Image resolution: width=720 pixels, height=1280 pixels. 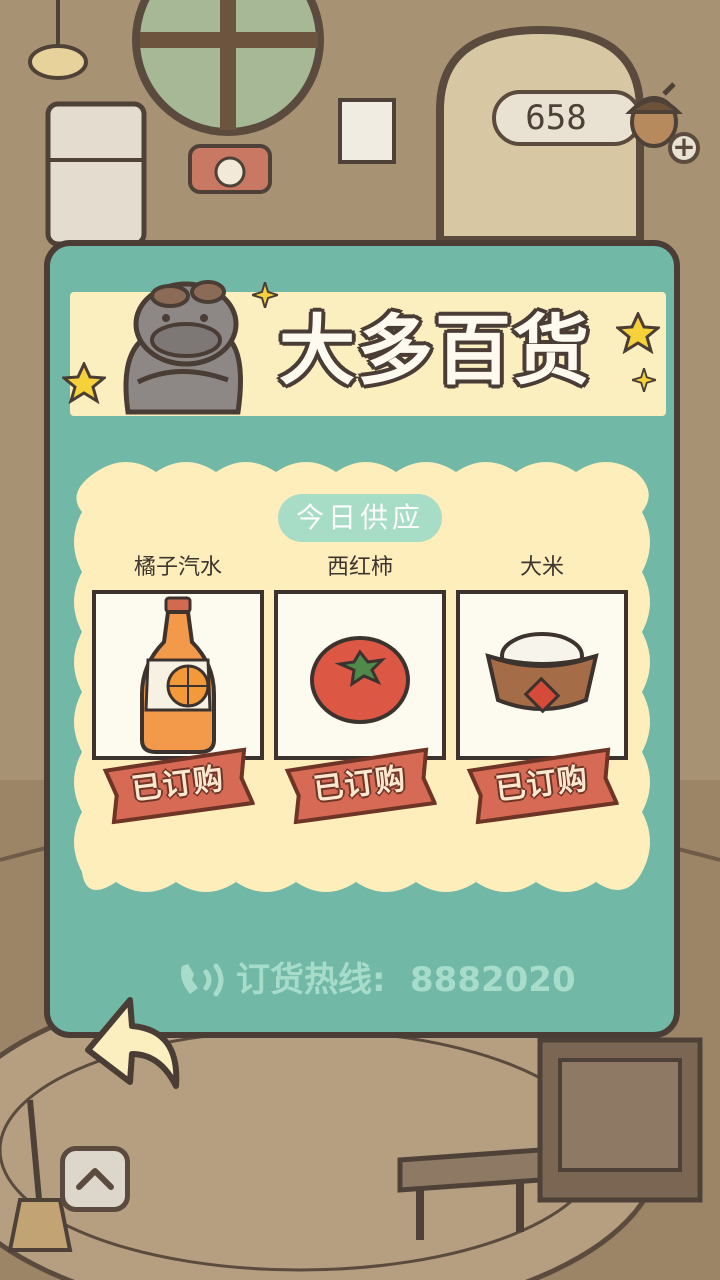 I want to click on item-name-rice: 大米, so click(x=541, y=567).